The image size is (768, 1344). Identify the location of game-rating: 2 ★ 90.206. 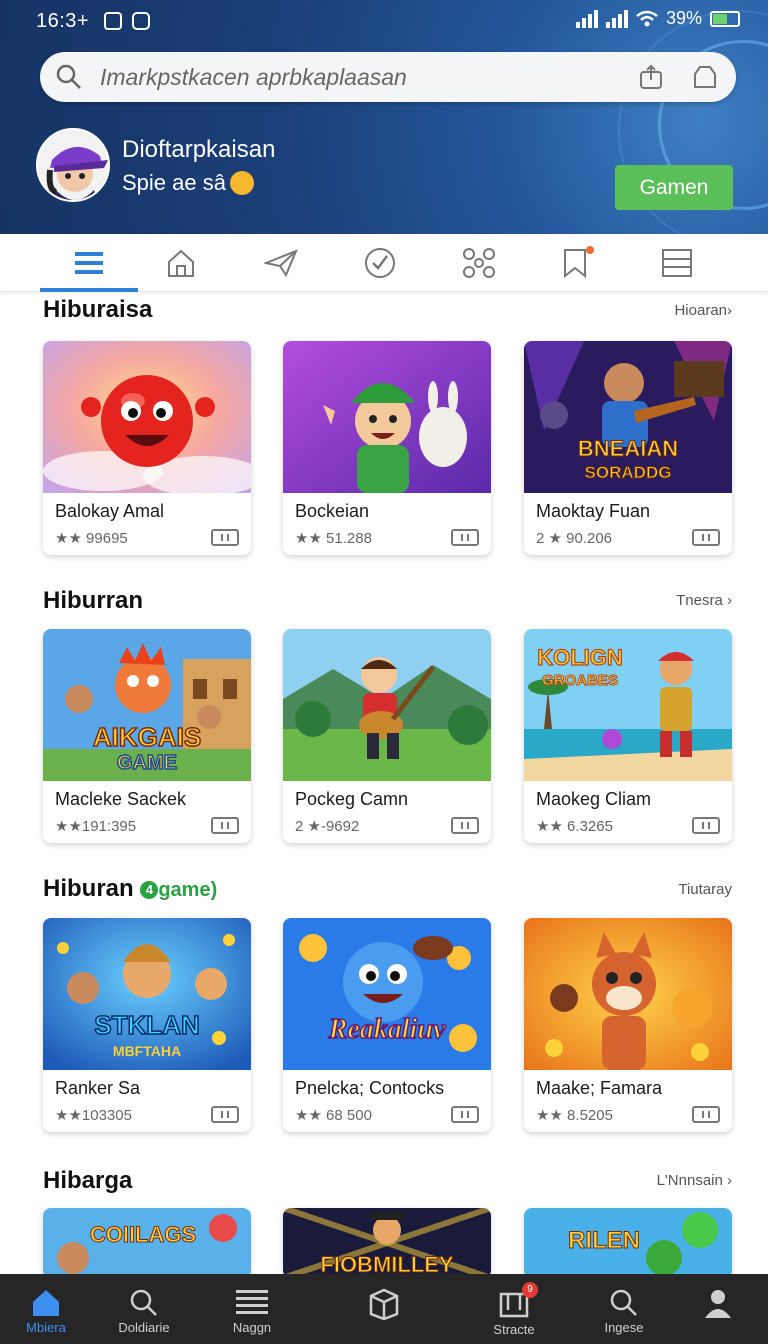
(574, 538).